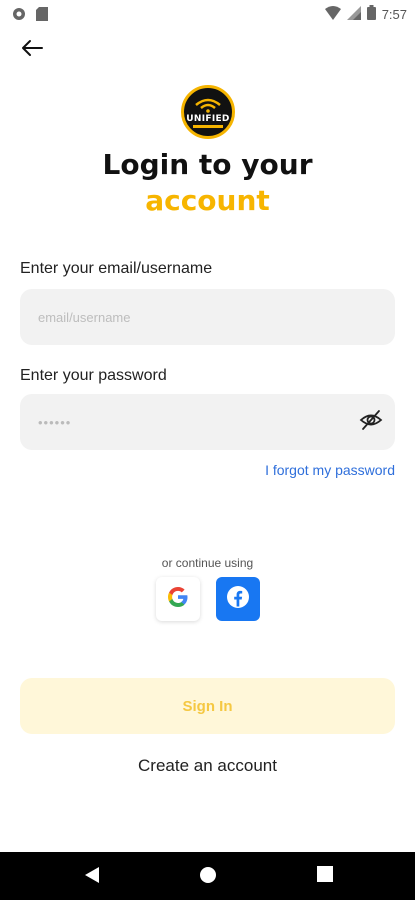  What do you see at coordinates (325, 876) in the screenshot?
I see `recents-square-icon` at bounding box center [325, 876].